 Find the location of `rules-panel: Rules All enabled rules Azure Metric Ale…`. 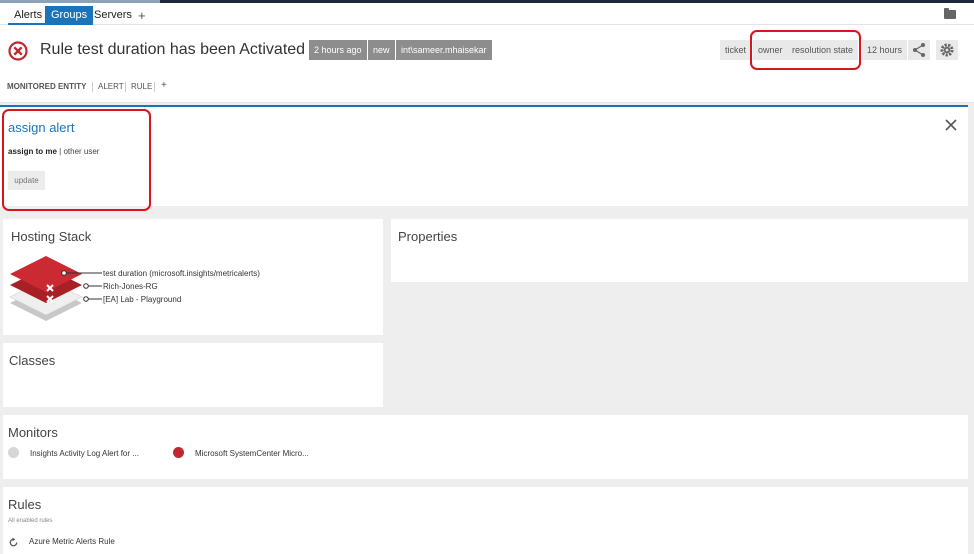

rules-panel: Rules All enabled rules Azure Metric Ale… is located at coordinates (485, 520).